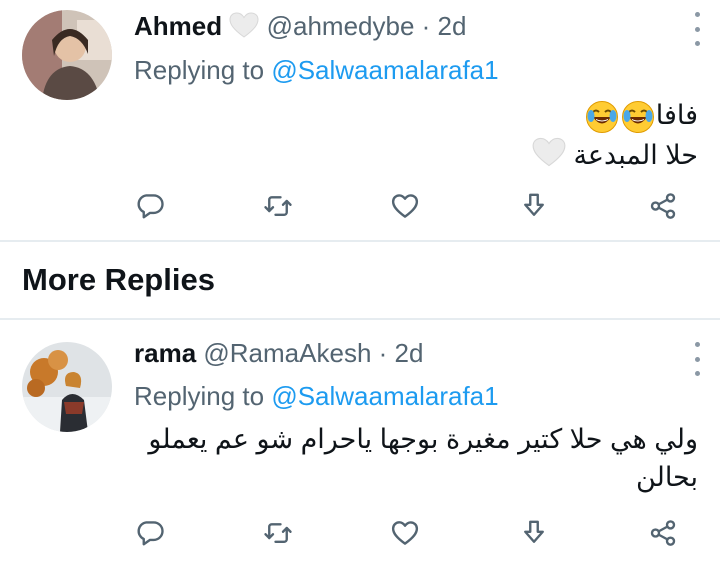  Describe the element at coordinates (341, 26) in the screenshot. I see `user-handle: @ahmedybe` at that location.